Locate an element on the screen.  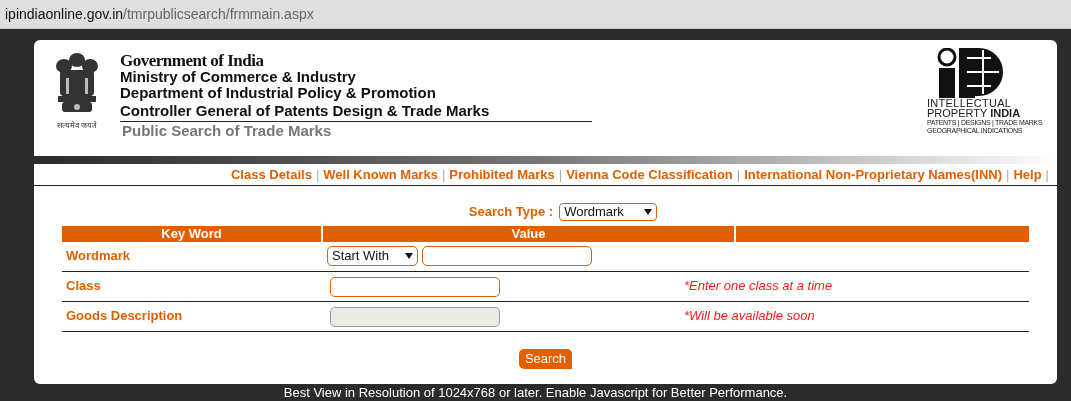
header-line: Ministry of Commerce & Industry is located at coordinates (238, 77).